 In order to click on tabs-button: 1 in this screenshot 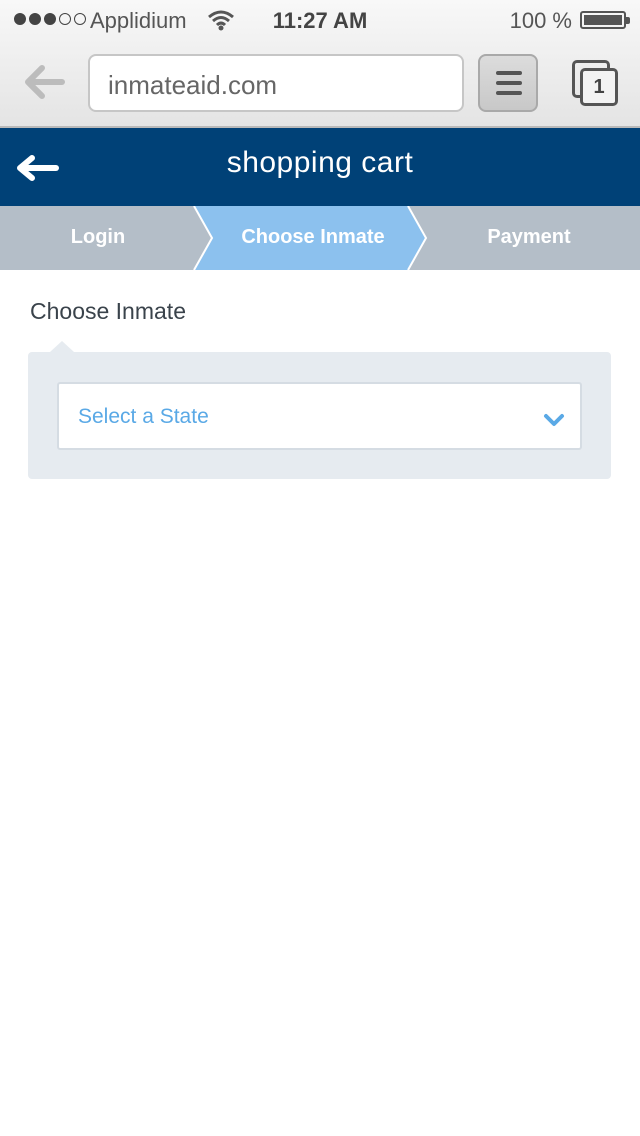, I will do `click(596, 84)`.